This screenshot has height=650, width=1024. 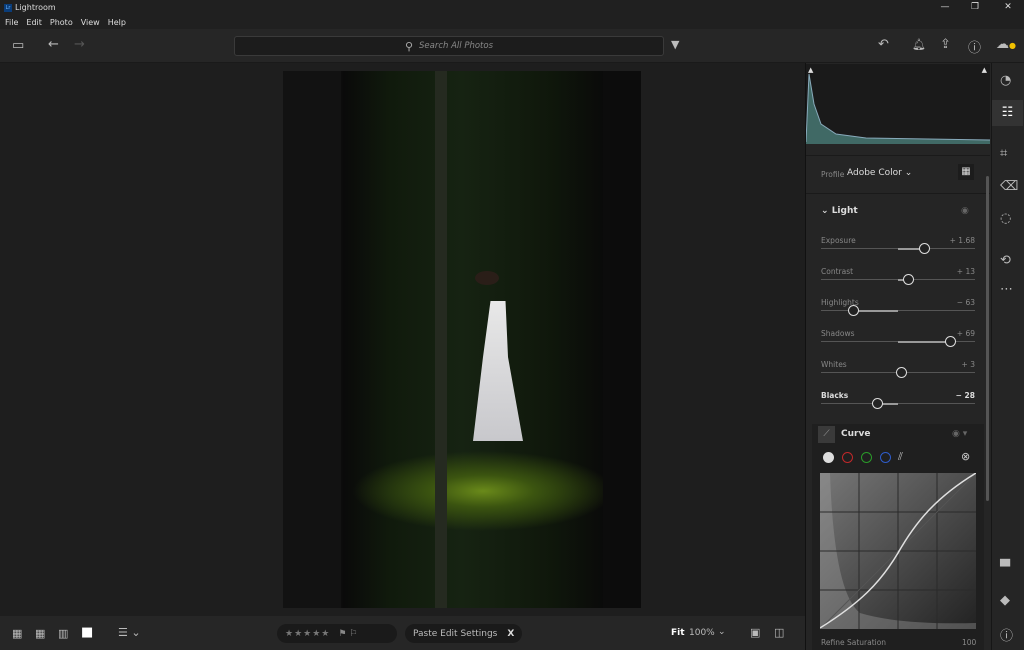 I want to click on slider-label: Exposure, so click(x=838, y=240).